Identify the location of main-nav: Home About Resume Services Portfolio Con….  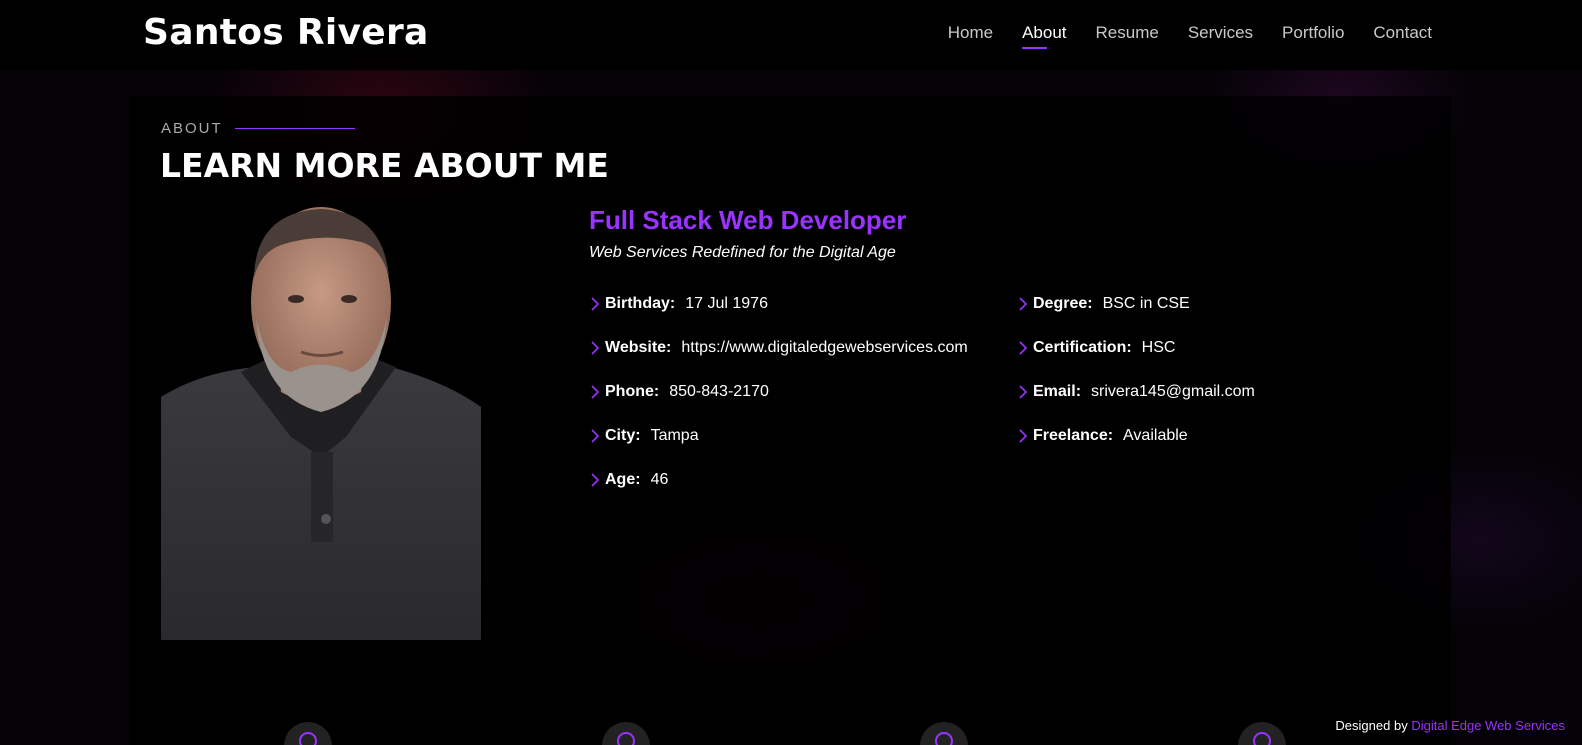
(1190, 36).